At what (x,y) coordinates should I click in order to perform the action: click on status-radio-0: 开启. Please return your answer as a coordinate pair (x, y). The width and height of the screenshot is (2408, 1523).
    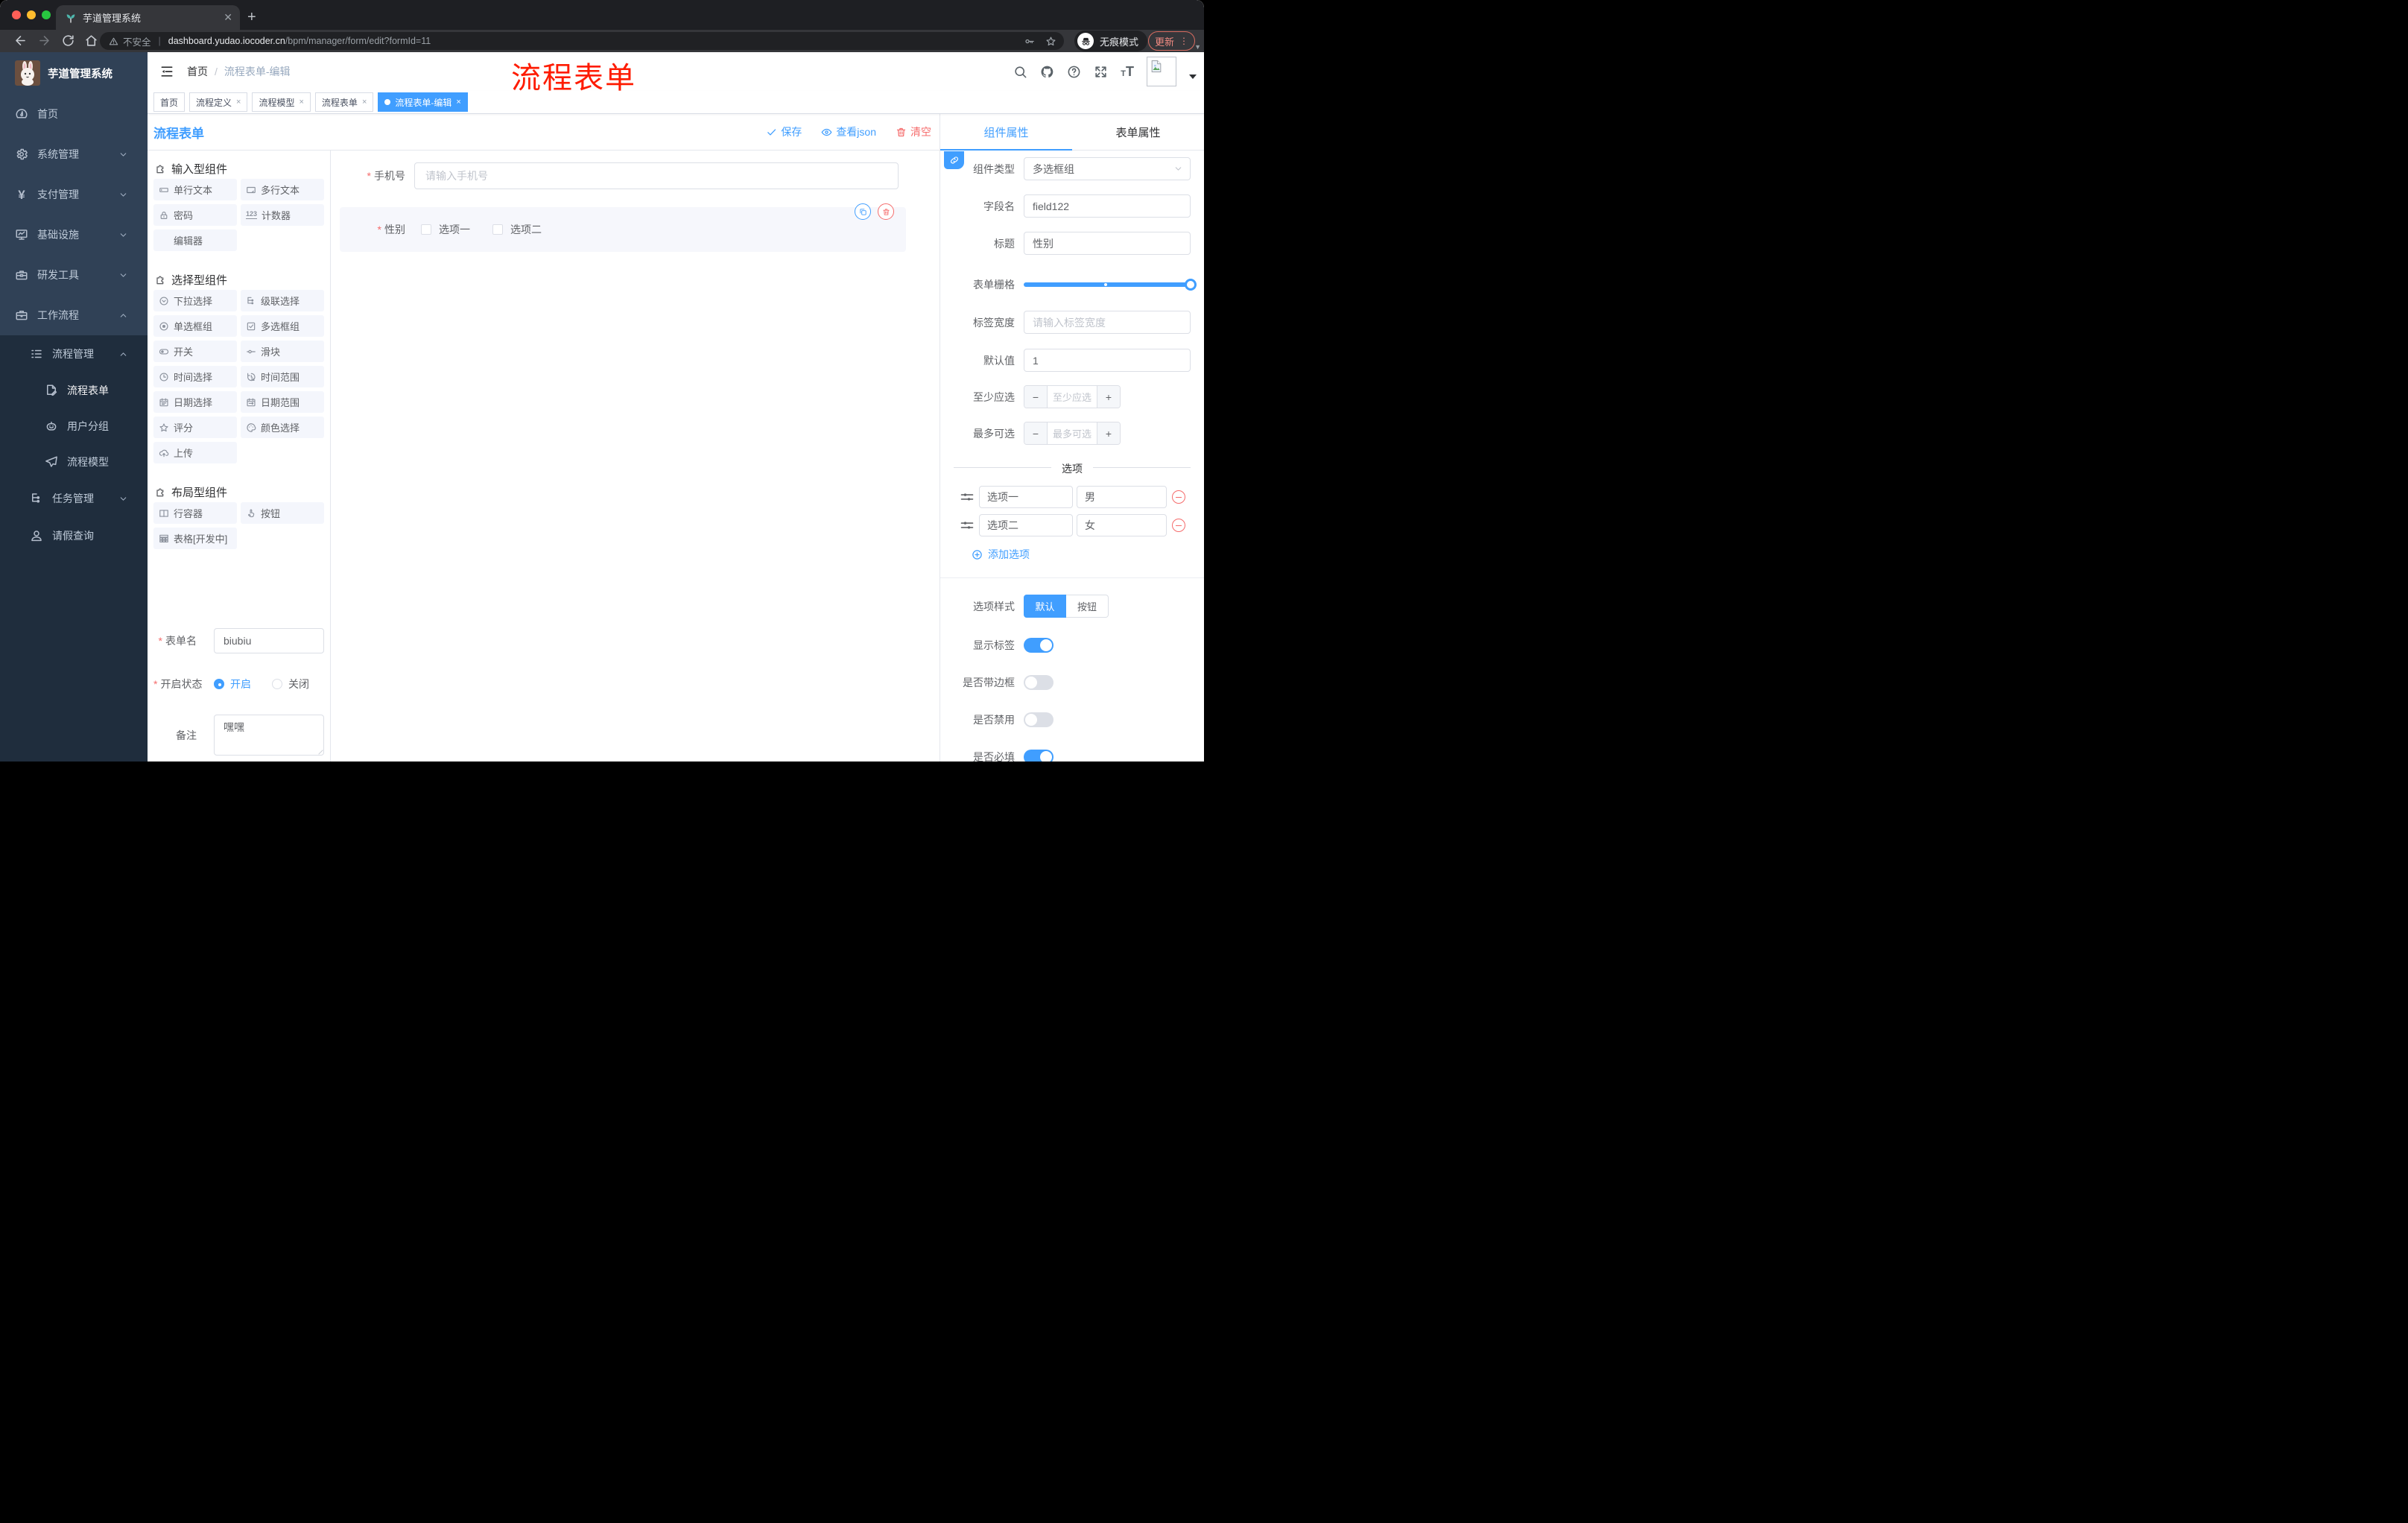
    Looking at the image, I should click on (232, 684).